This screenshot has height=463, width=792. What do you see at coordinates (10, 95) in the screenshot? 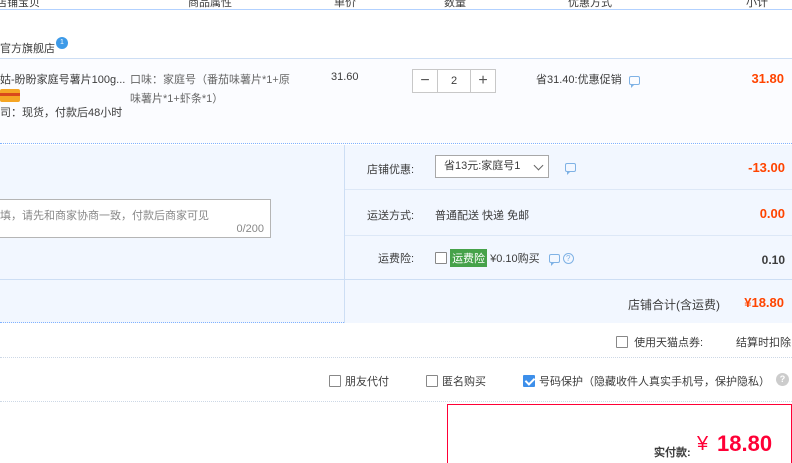
I see `credit-card-icon` at bounding box center [10, 95].